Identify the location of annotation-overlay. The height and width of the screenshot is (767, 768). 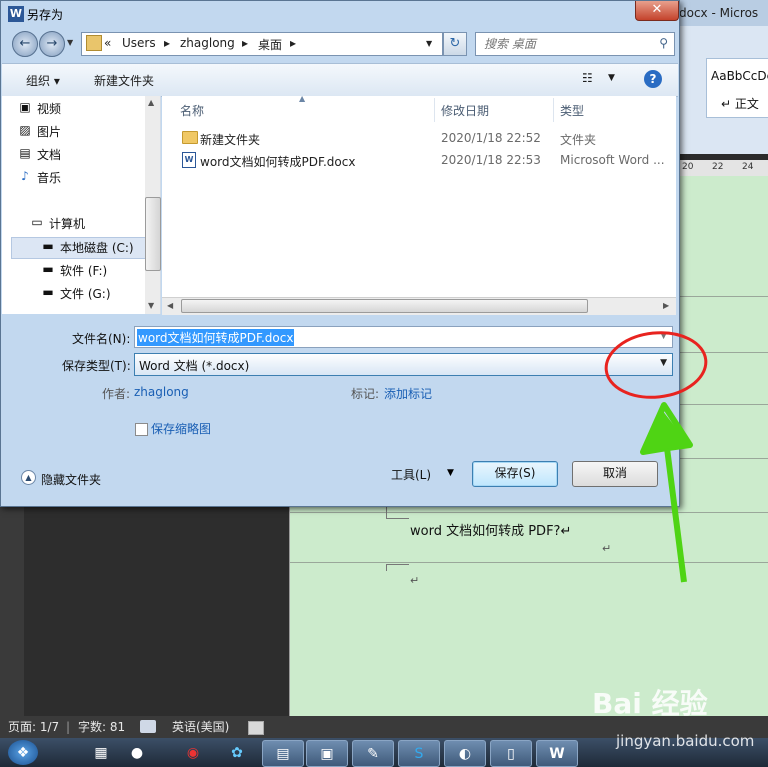
(656, 457).